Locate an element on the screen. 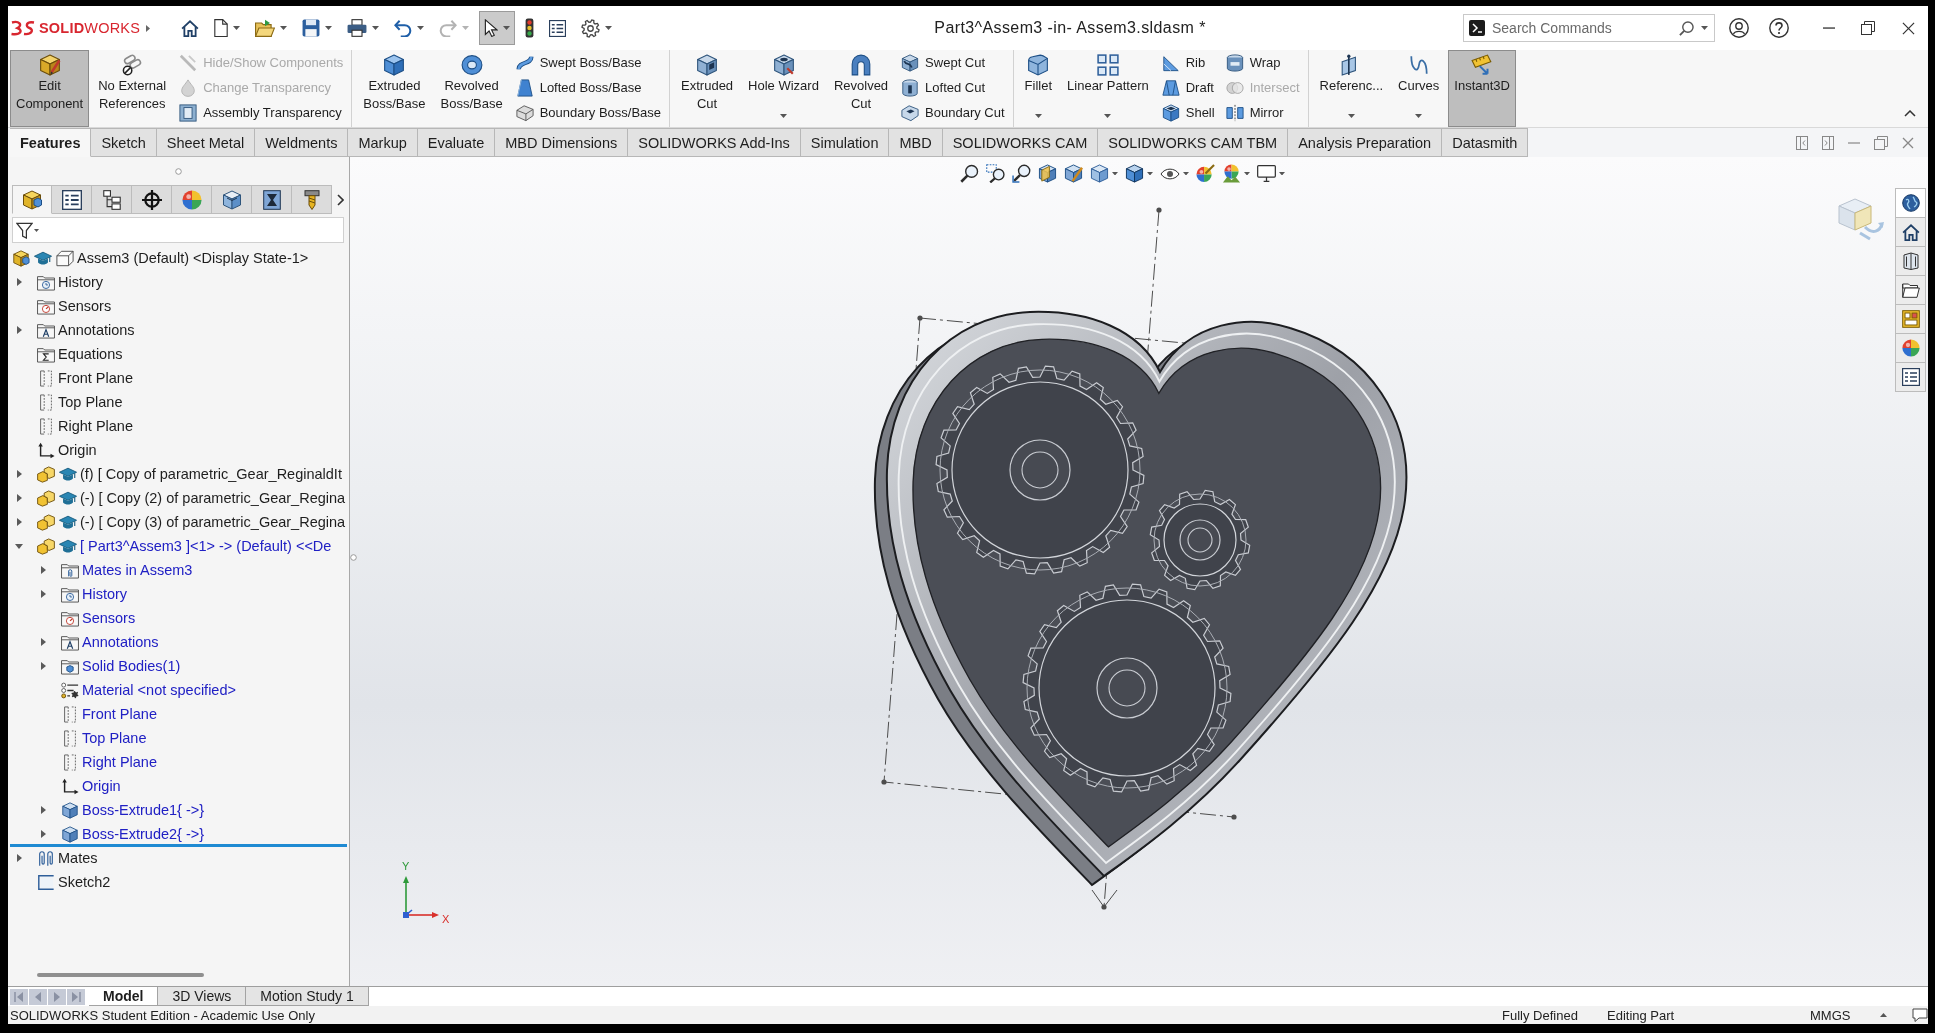 The image size is (1935, 1033). command-button: Rib is located at coordinates (1188, 62).